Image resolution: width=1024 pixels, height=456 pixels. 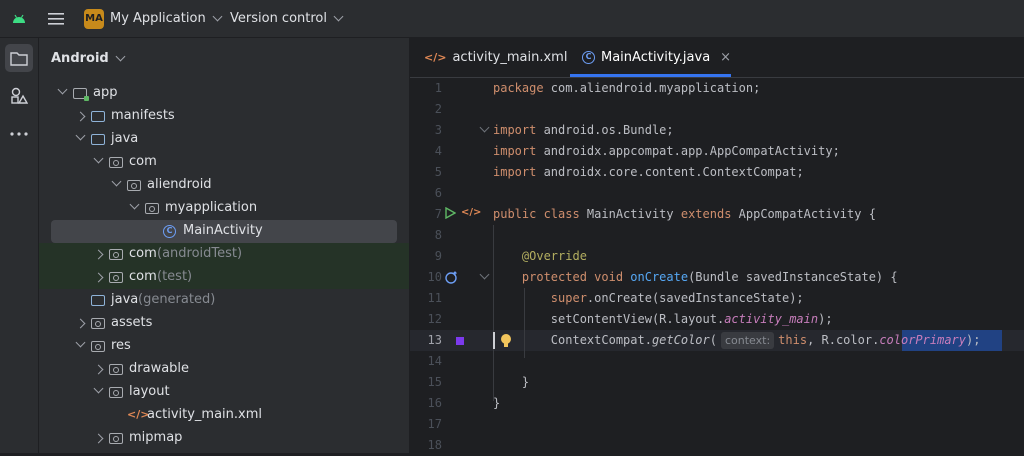 What do you see at coordinates (438, 214) in the screenshot?
I see `line-number: 7` at bounding box center [438, 214].